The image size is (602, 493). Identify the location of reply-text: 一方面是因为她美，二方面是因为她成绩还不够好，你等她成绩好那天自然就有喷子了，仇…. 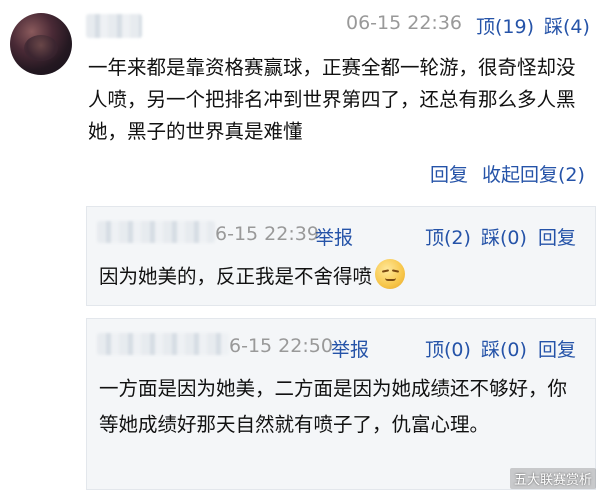
(333, 406).